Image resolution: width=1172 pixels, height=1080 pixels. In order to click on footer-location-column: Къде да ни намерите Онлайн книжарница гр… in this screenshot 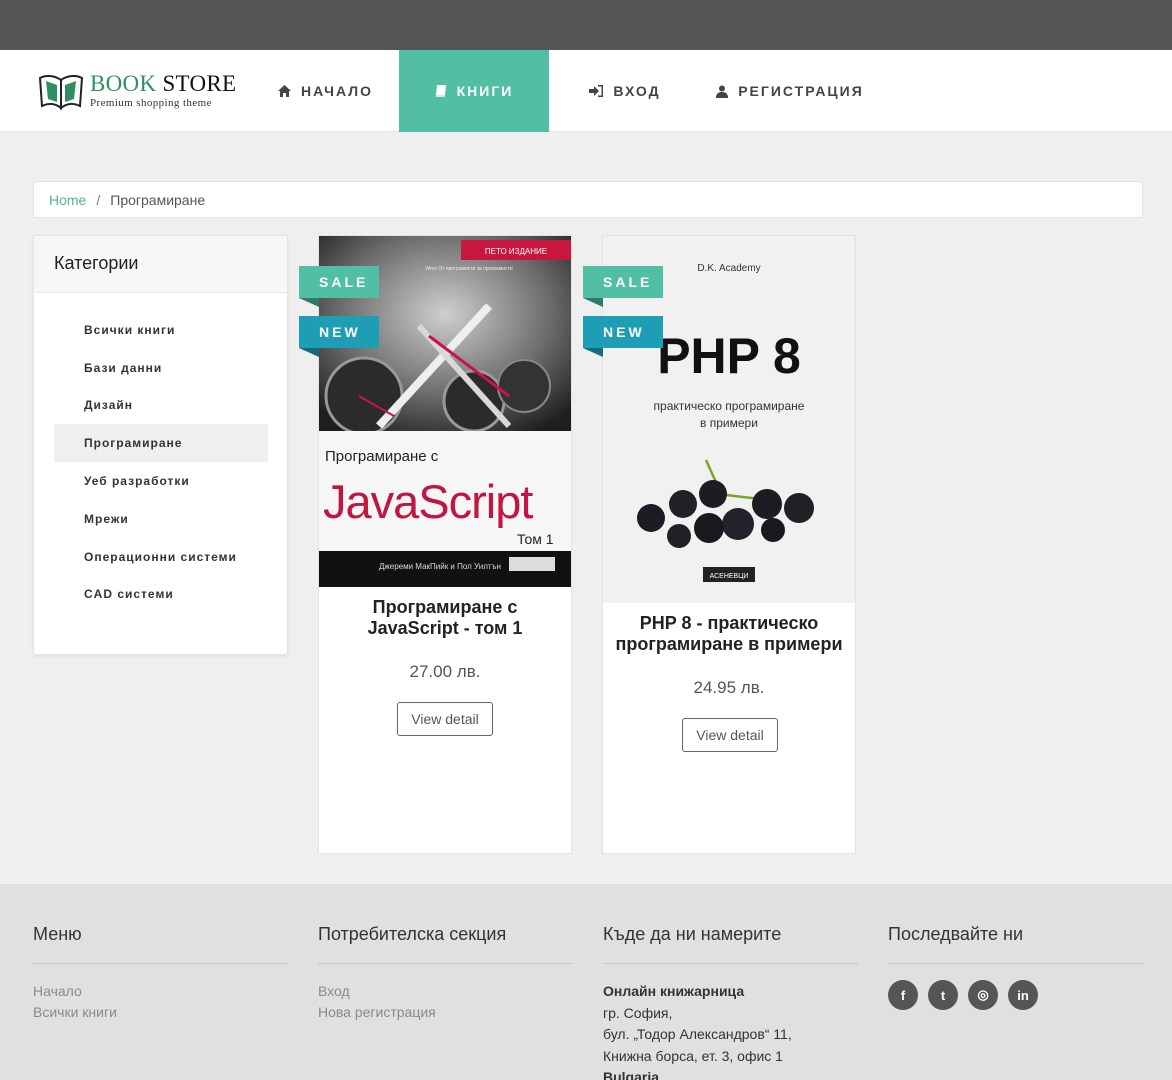, I will do `click(730, 1002)`.